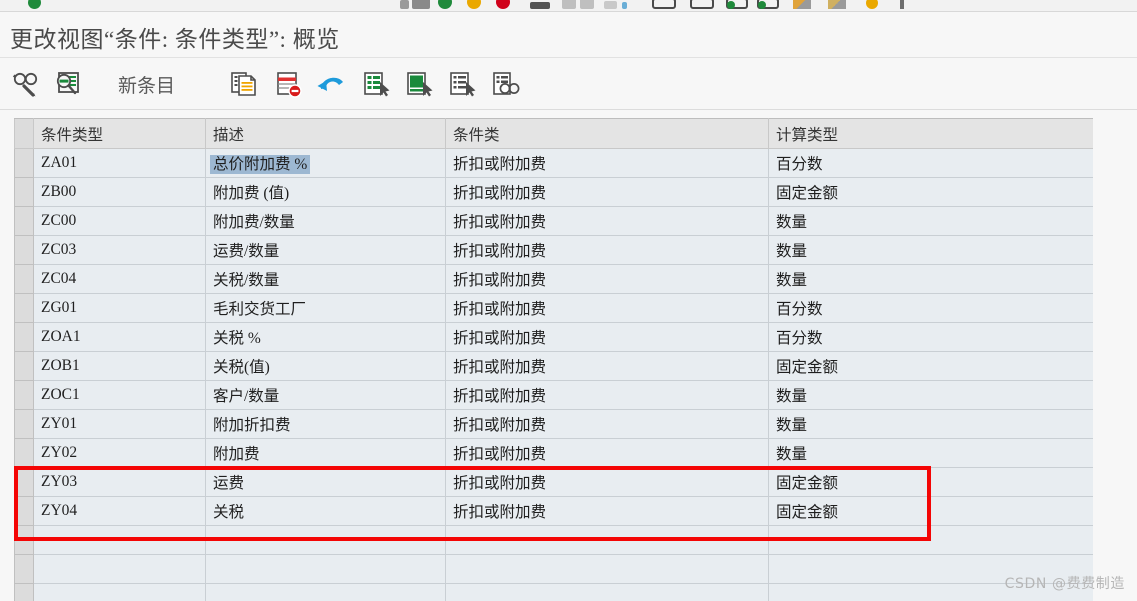 The width and height of the screenshot is (1137, 601). I want to click on table-cell: ZY03, so click(119, 482).